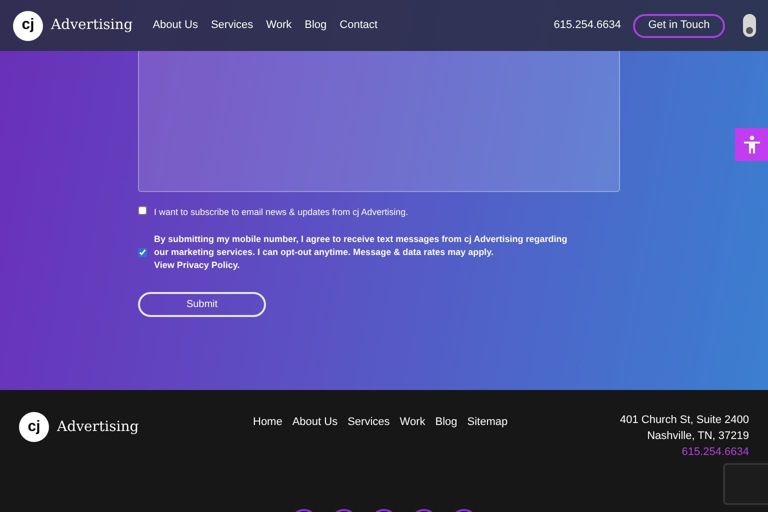 The image size is (768, 512). Describe the element at coordinates (487, 421) in the screenshot. I see `footer-nav-link: Sitemap` at that location.